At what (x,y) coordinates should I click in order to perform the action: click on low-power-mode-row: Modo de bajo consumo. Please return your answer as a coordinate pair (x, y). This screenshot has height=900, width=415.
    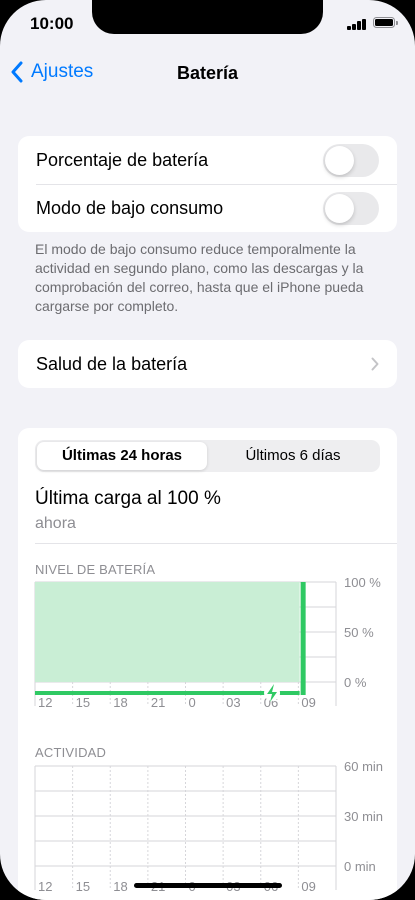
    Looking at the image, I should click on (207, 208).